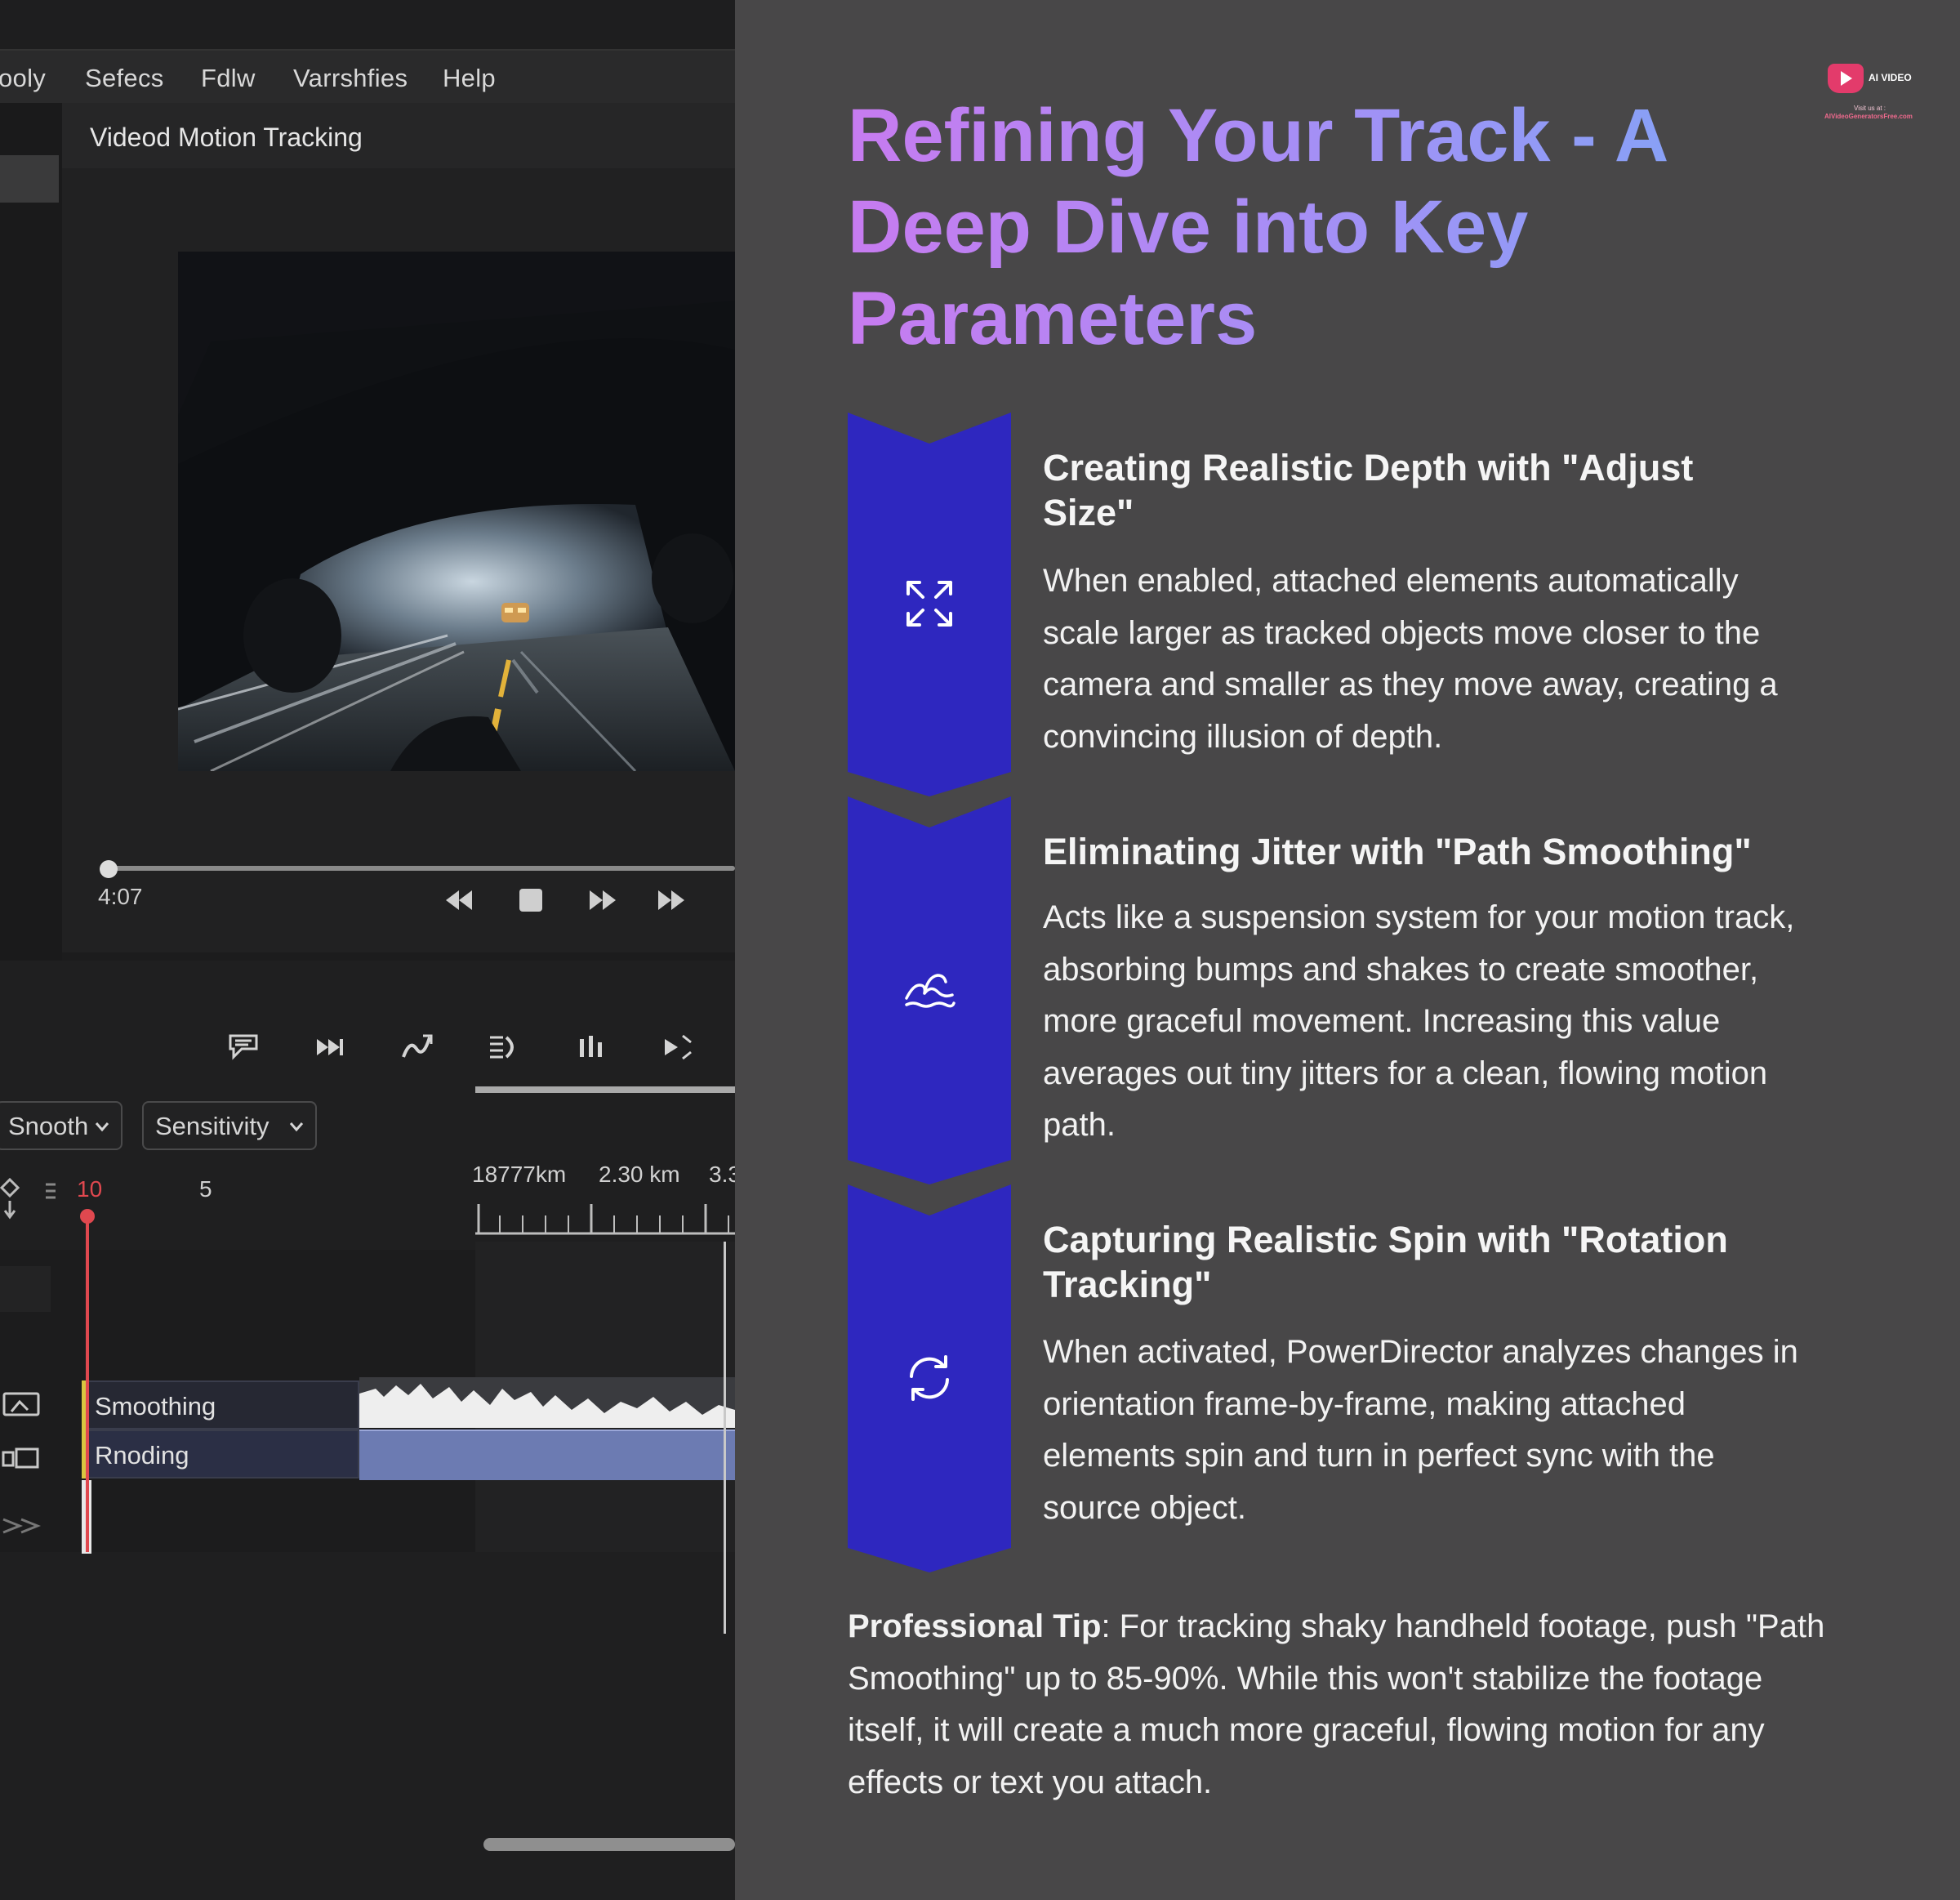 This screenshot has height=1900, width=1960. I want to click on logo-badge-icon, so click(1846, 78).